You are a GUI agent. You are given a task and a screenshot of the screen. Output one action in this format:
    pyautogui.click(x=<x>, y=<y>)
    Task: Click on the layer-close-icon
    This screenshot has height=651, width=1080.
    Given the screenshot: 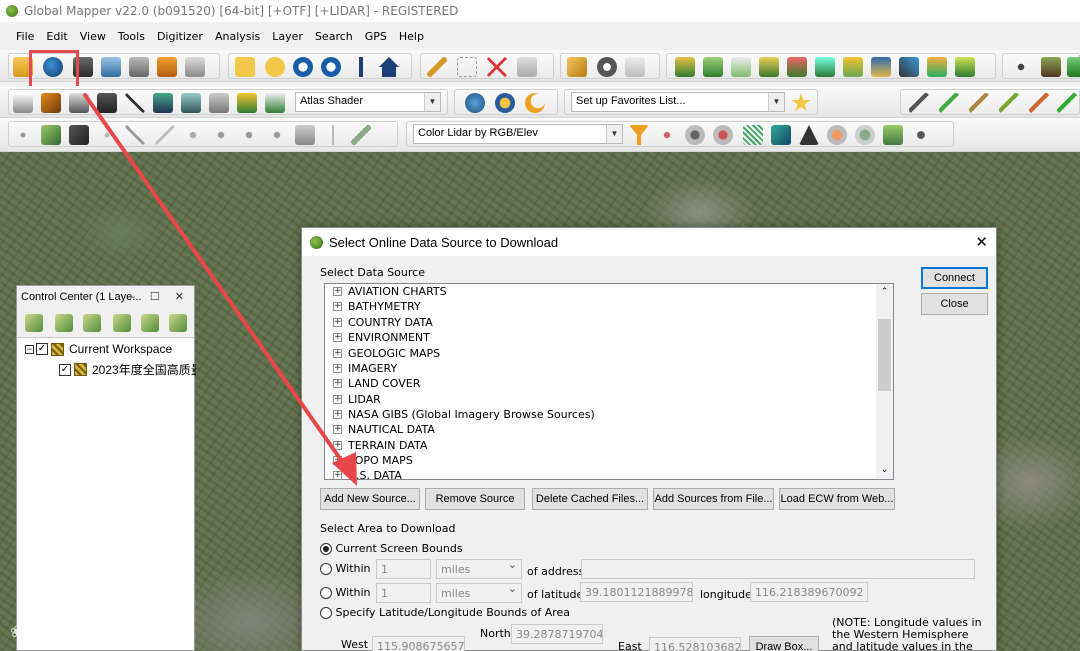 What is the action you would take?
    pyautogui.click(x=92, y=323)
    